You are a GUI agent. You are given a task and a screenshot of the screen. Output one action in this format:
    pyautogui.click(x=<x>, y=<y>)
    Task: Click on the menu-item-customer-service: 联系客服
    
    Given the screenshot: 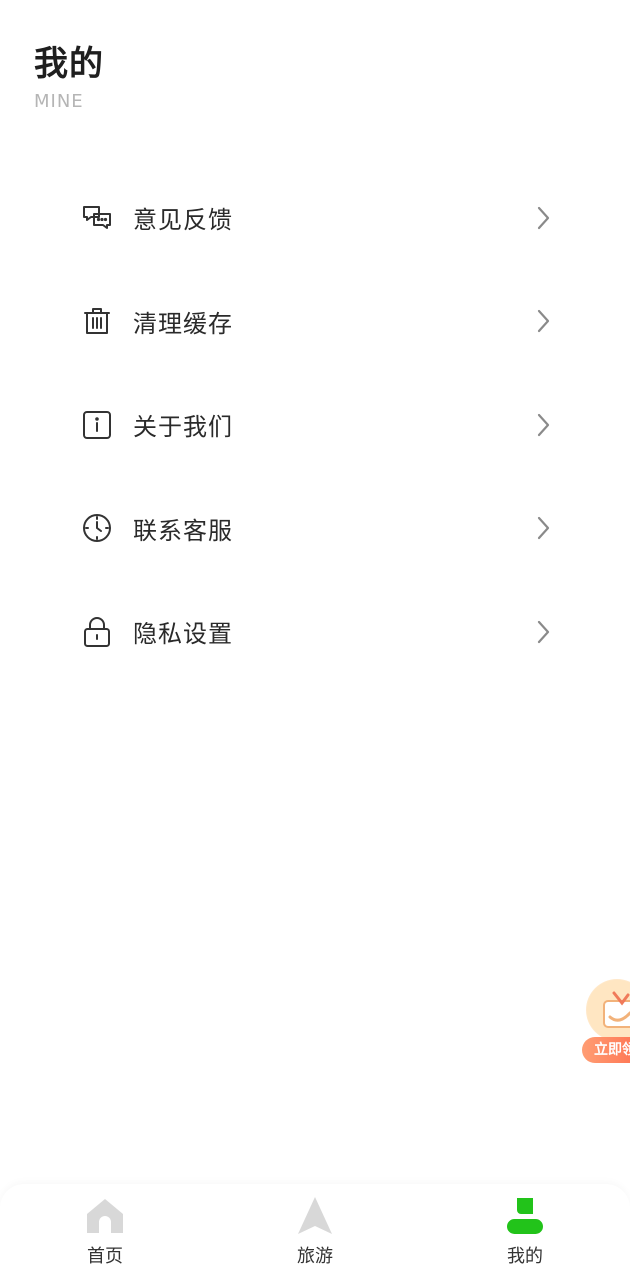 What is the action you would take?
    pyautogui.click(x=320, y=529)
    